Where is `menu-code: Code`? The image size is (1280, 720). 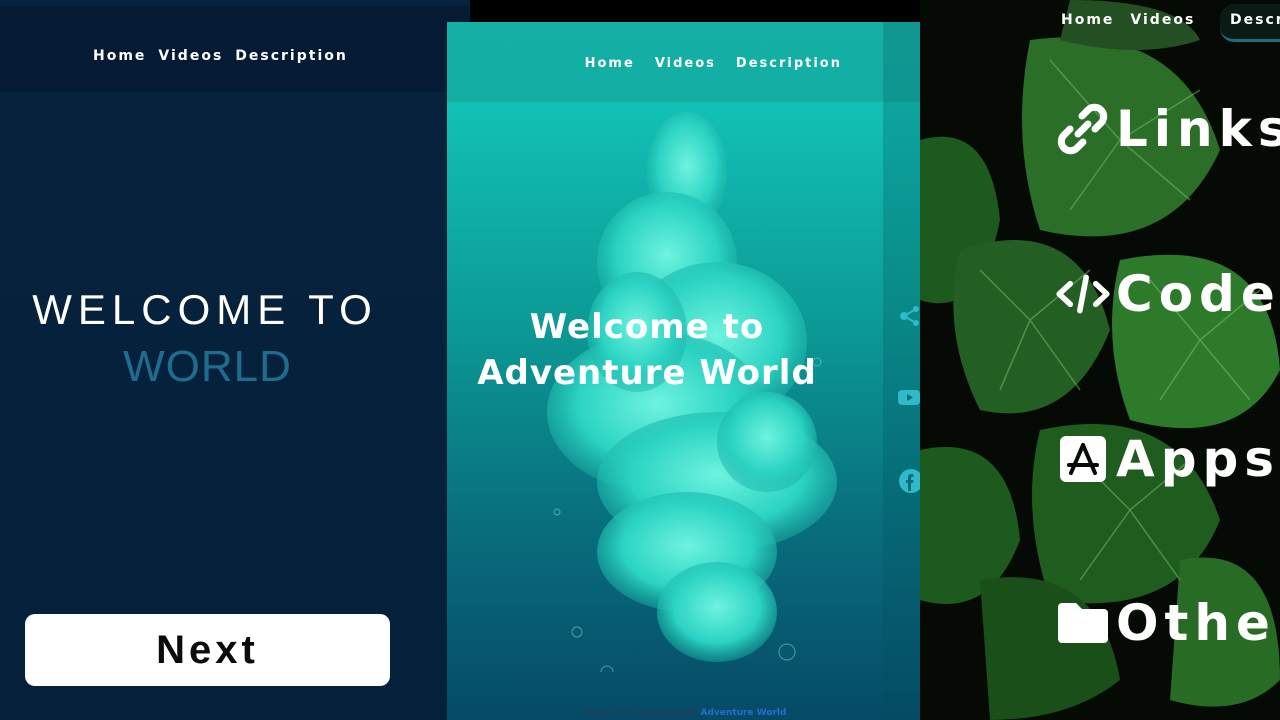 menu-code: Code is located at coordinates (1168, 294).